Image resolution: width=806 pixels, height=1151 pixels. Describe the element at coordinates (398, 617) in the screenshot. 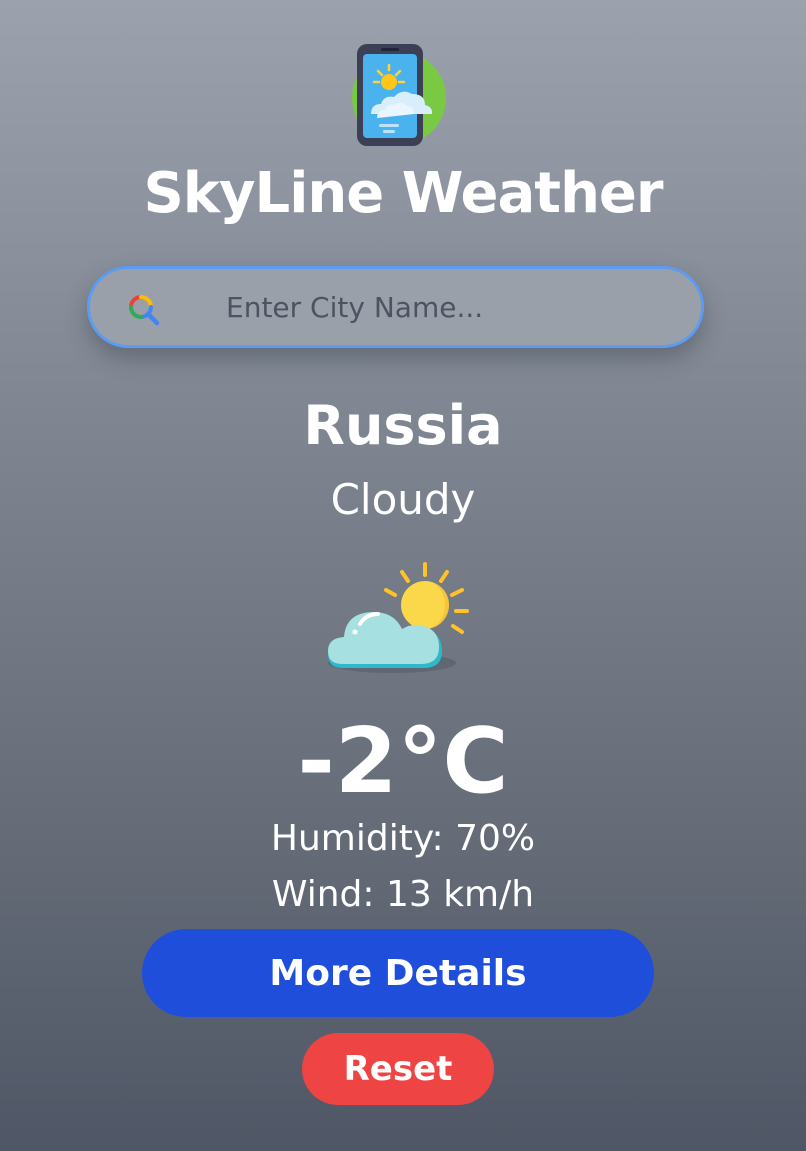

I see `partly-cloudy-icon` at that location.